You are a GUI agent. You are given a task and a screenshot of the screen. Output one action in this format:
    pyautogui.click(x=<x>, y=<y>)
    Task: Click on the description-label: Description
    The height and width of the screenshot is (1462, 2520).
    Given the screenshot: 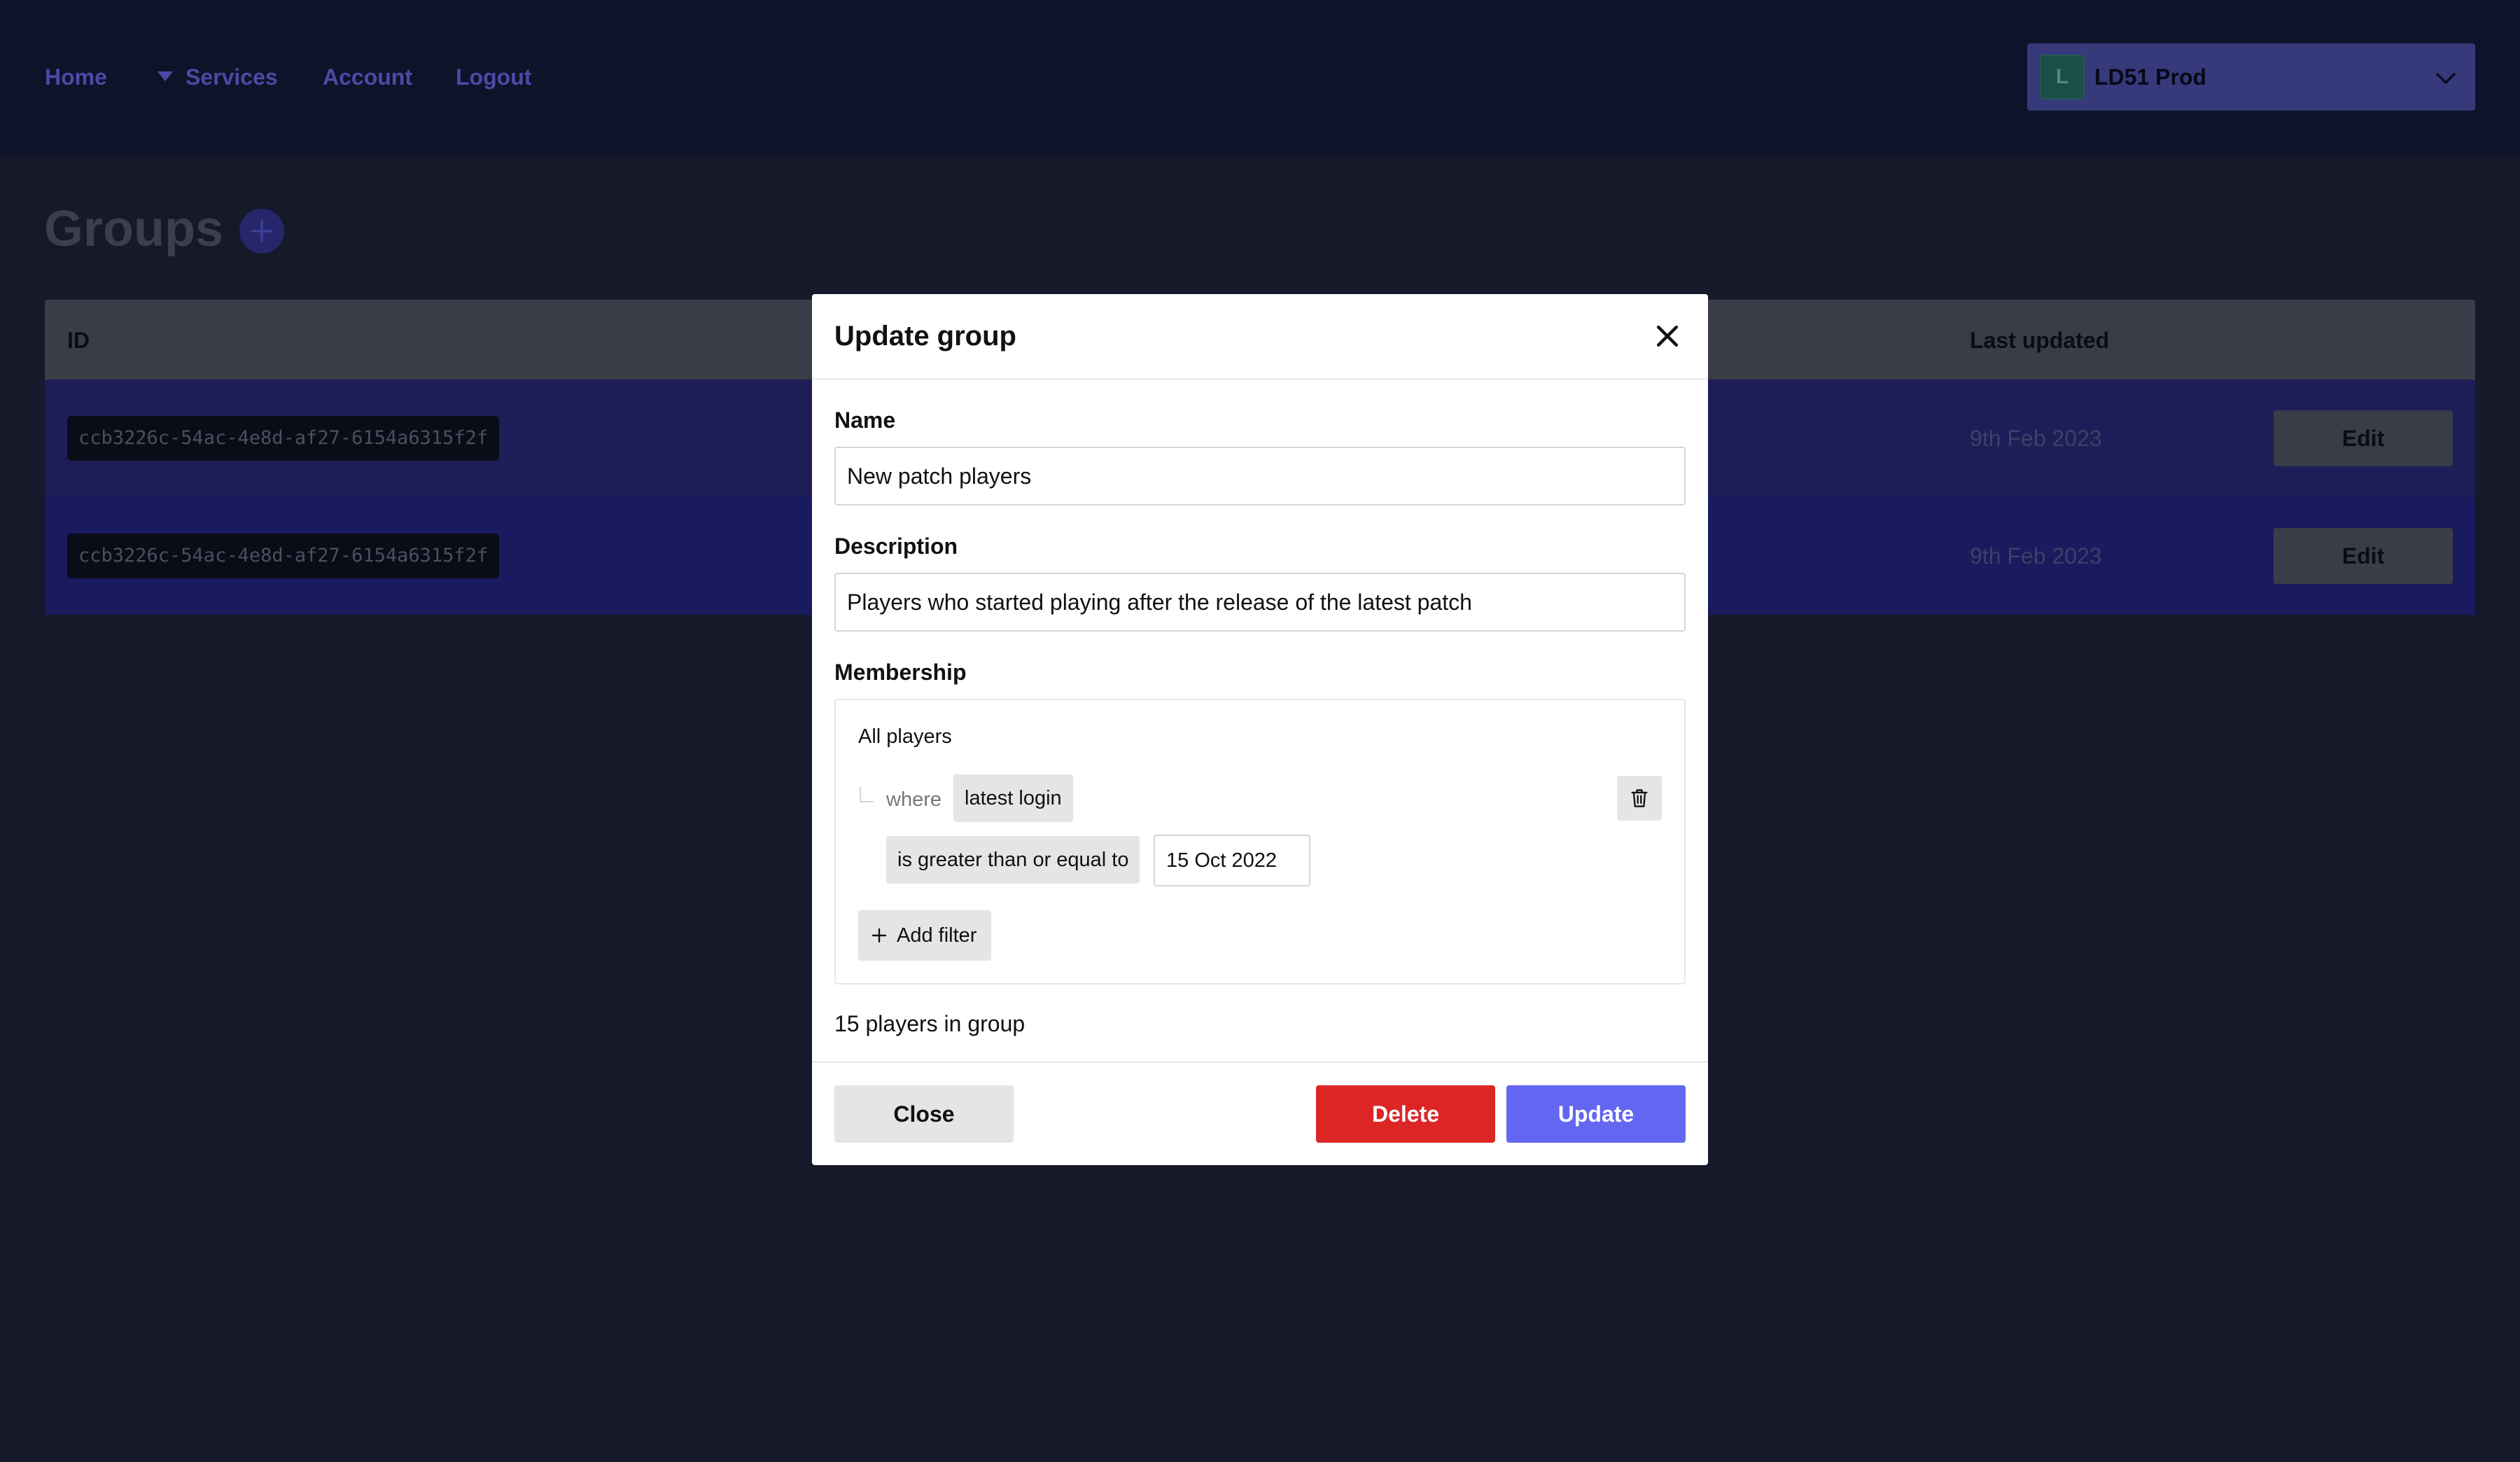 What is the action you would take?
    pyautogui.click(x=896, y=546)
    